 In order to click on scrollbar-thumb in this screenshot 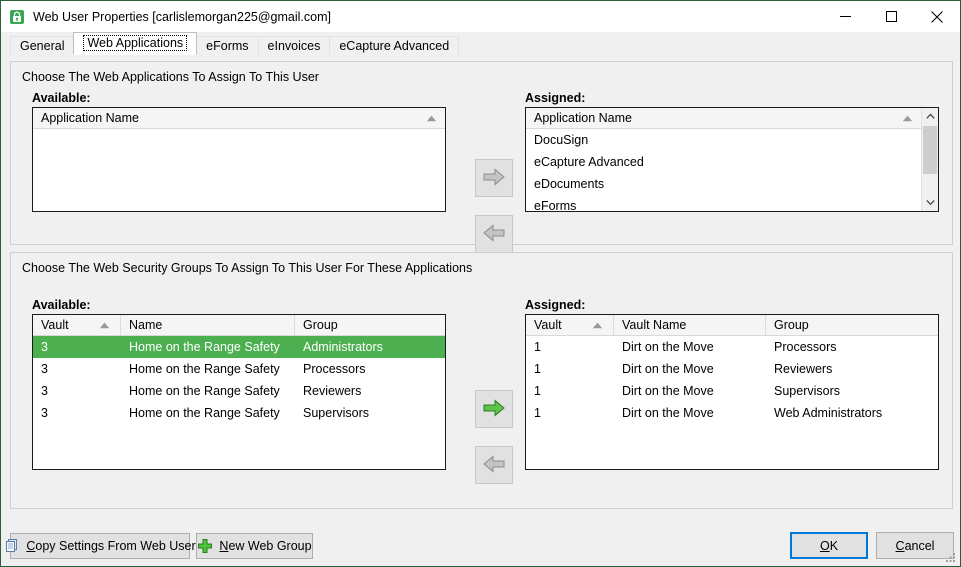, I will do `click(930, 150)`.